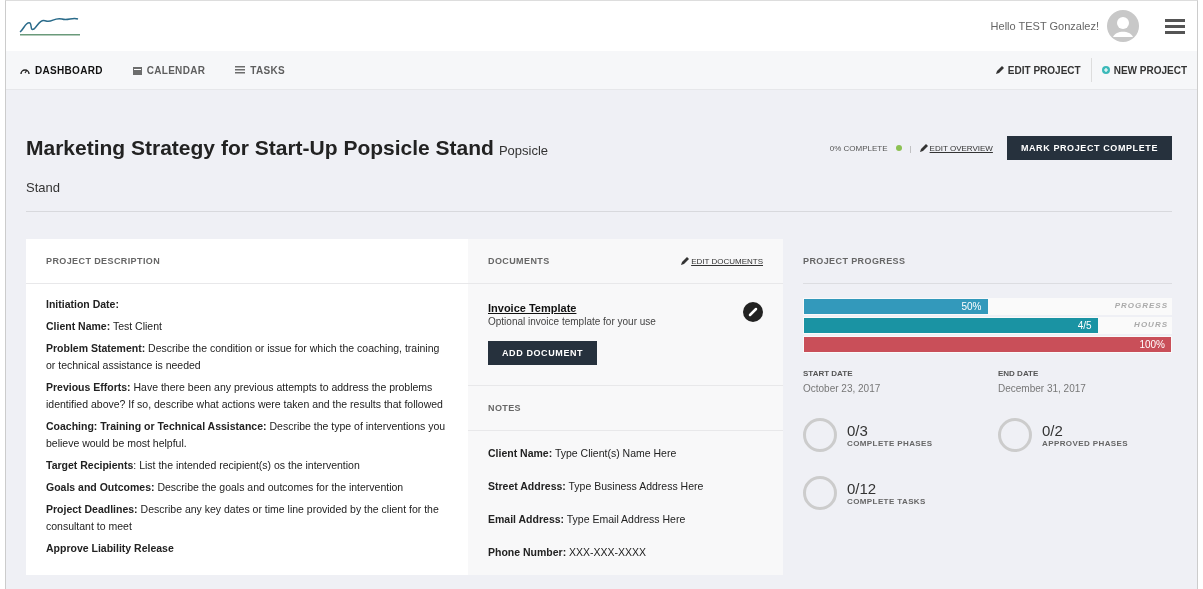 The image size is (1203, 589). I want to click on list-icon, so click(240, 70).